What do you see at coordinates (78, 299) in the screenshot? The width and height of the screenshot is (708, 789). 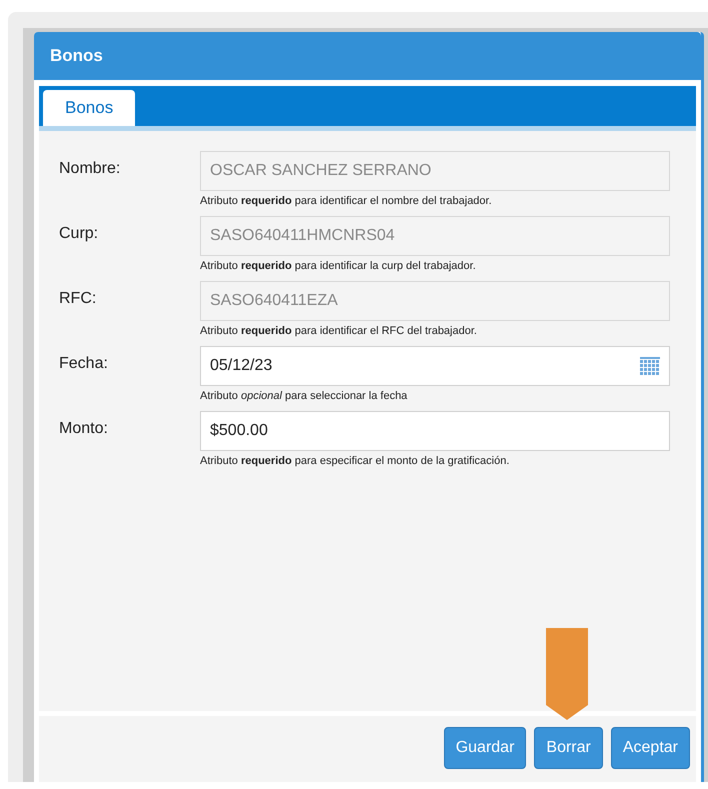 I see `field-label: RFC:` at bounding box center [78, 299].